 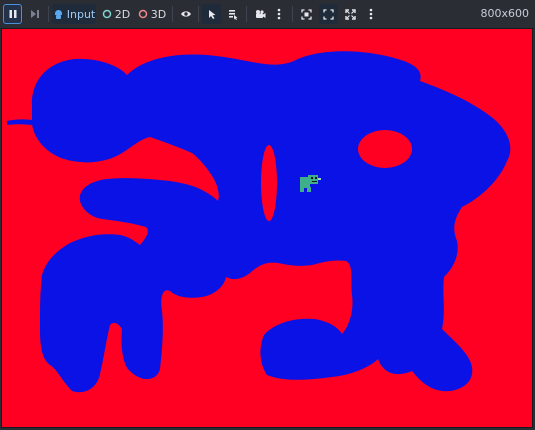 I want to click on screenshot-frame-icon, so click(x=306, y=14).